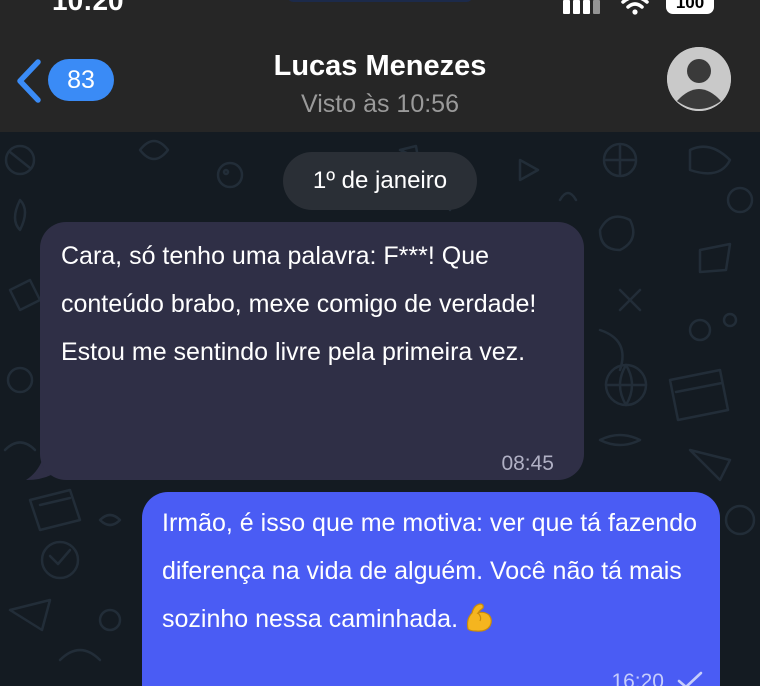  What do you see at coordinates (380, 10) in the screenshot?
I see `status-bar: 10:20 100` at bounding box center [380, 10].